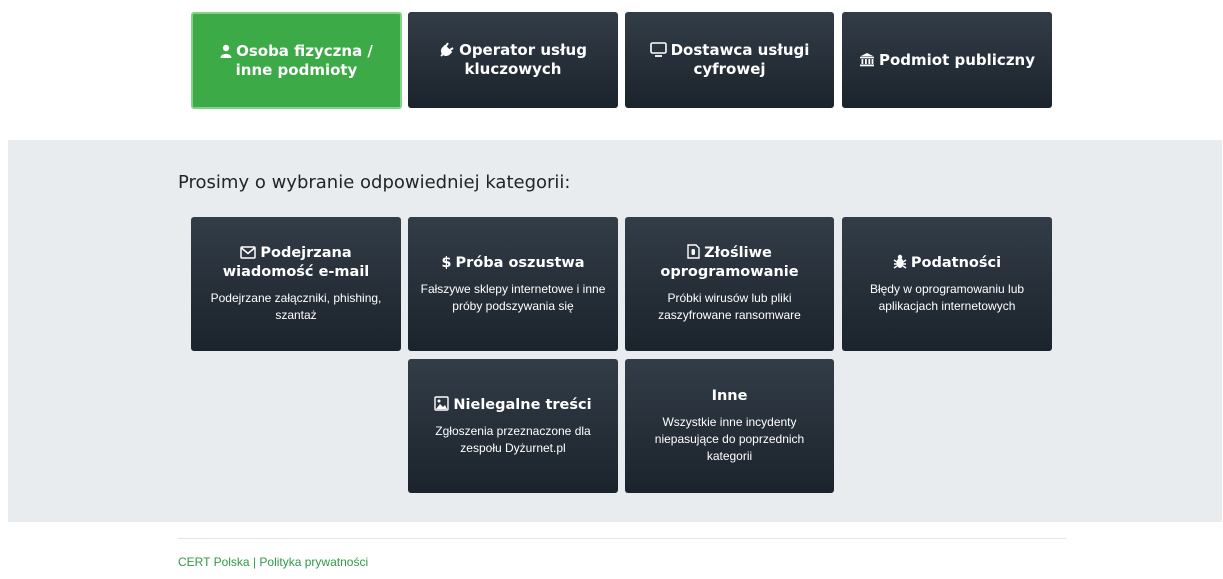 The width and height of the screenshot is (1223, 579). What do you see at coordinates (214, 562) in the screenshot?
I see `cert-polska-link: CERT Polska` at bounding box center [214, 562].